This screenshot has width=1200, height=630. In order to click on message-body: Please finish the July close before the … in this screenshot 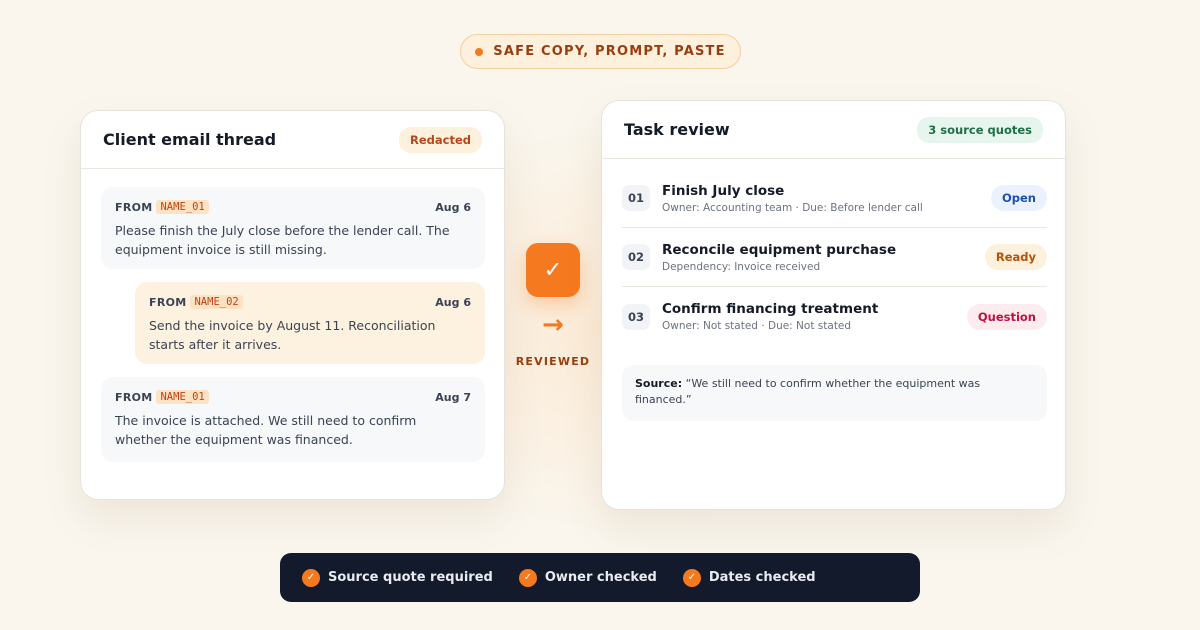, I will do `click(282, 240)`.